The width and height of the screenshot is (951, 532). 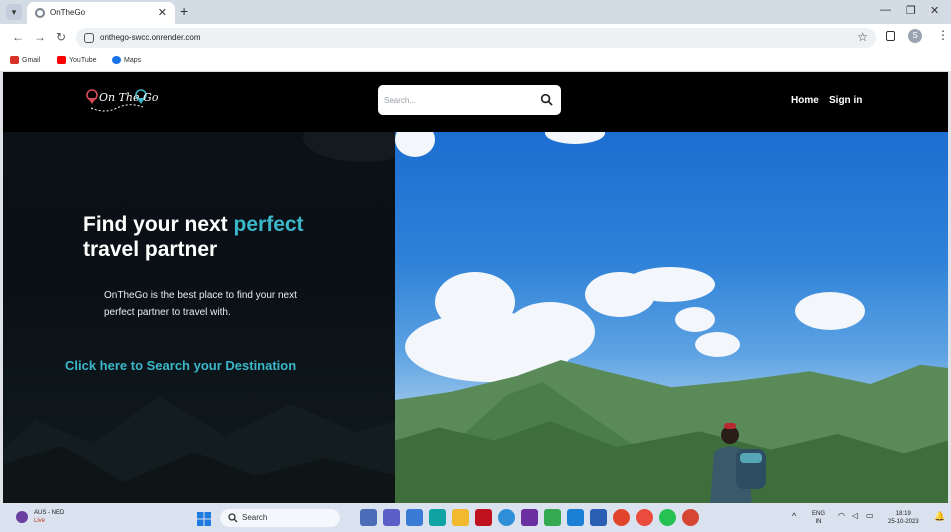 What do you see at coordinates (460, 517) in the screenshot?
I see `file-explorer-icon` at bounding box center [460, 517].